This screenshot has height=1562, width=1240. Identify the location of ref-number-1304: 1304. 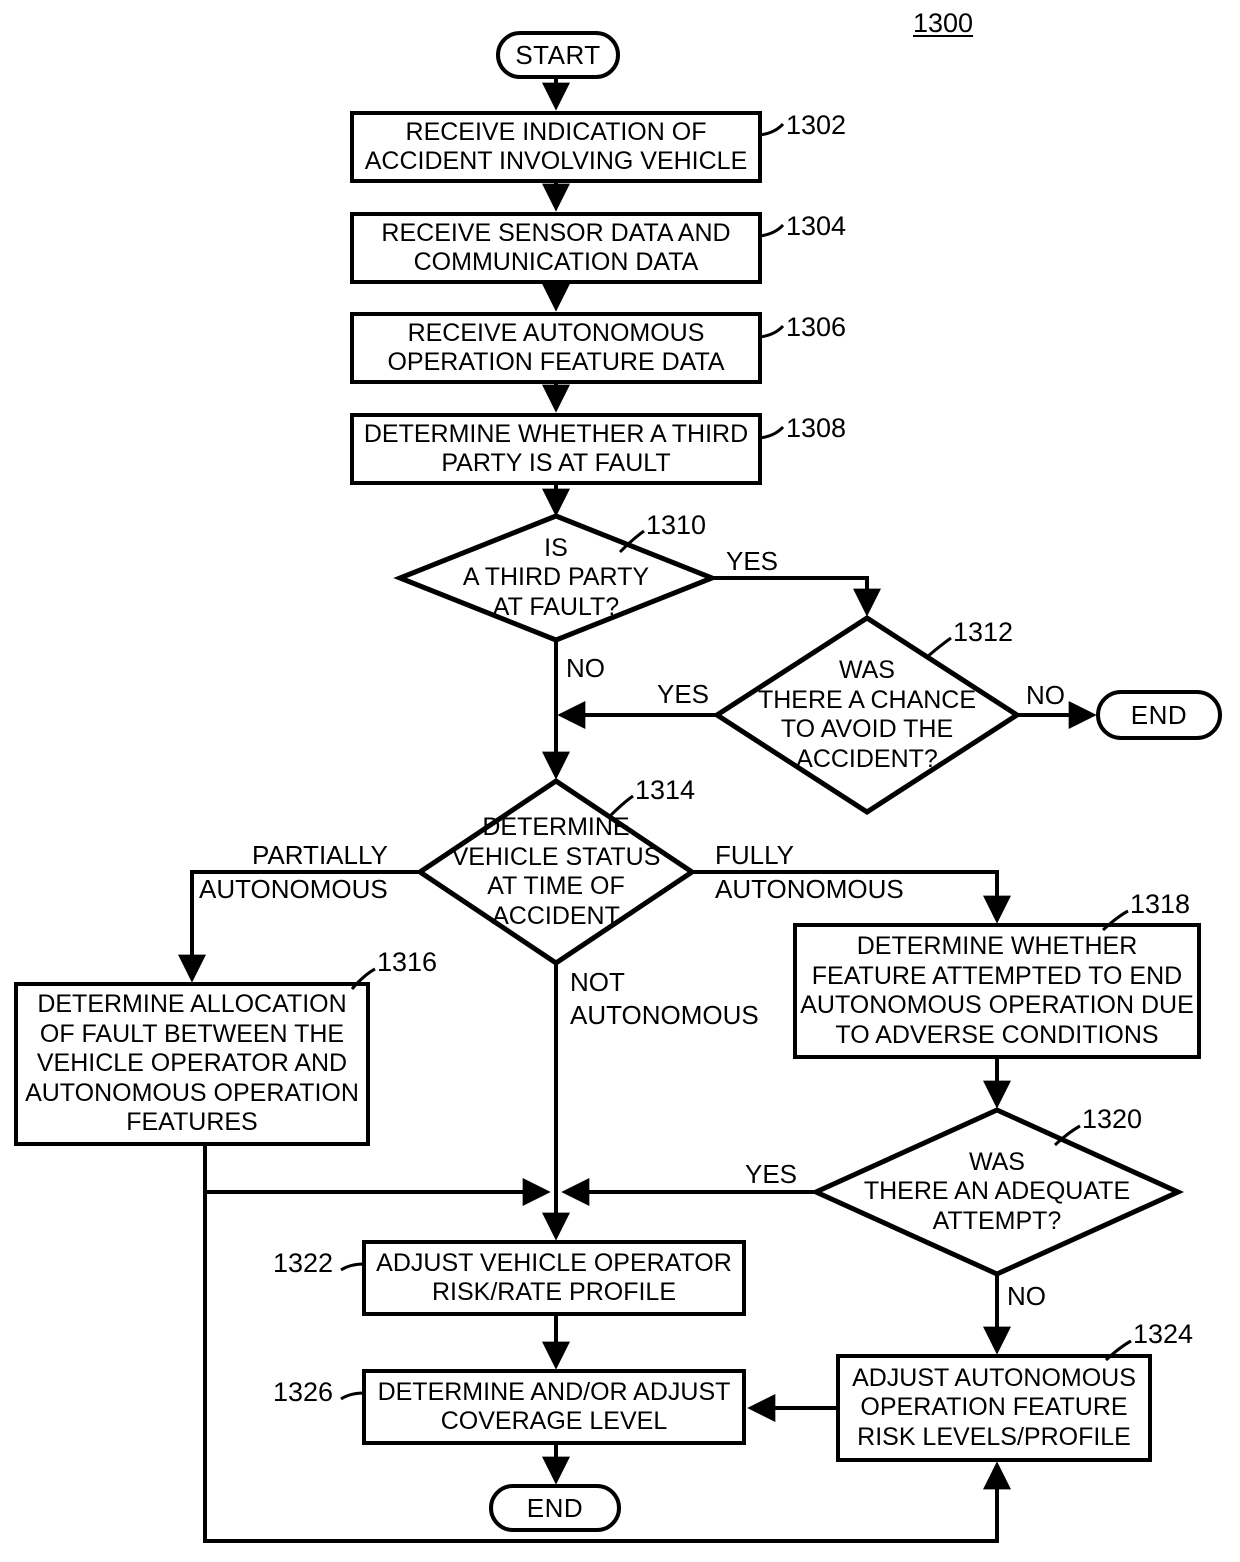
(816, 226).